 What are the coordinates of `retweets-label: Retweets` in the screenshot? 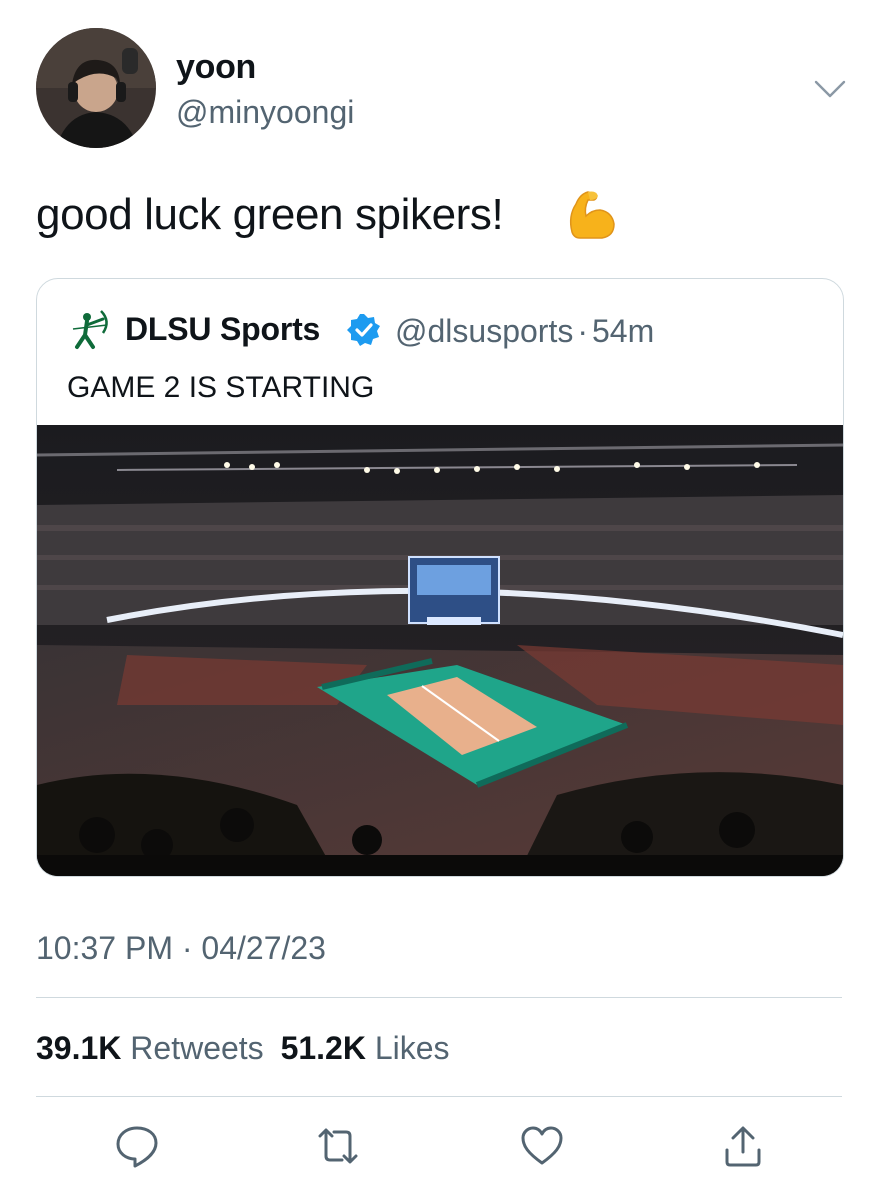 It's located at (196, 1048).